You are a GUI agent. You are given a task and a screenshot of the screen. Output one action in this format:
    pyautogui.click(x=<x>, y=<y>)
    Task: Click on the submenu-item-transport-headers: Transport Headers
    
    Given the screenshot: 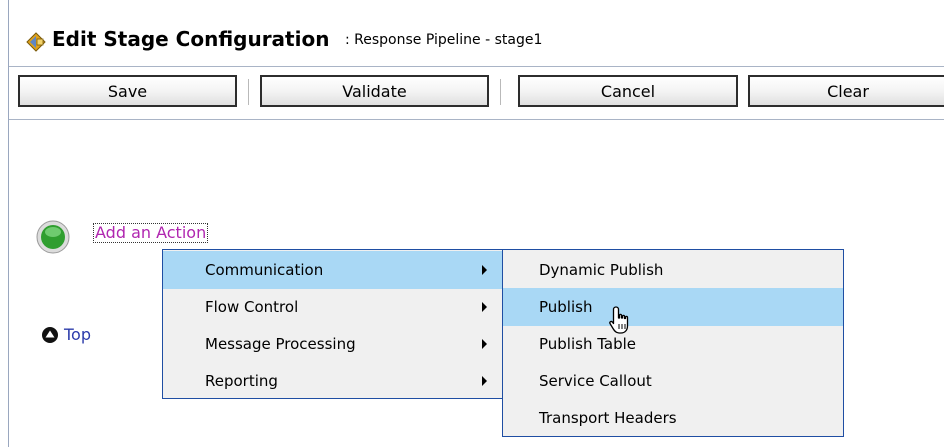 What is the action you would take?
    pyautogui.click(x=673, y=418)
    